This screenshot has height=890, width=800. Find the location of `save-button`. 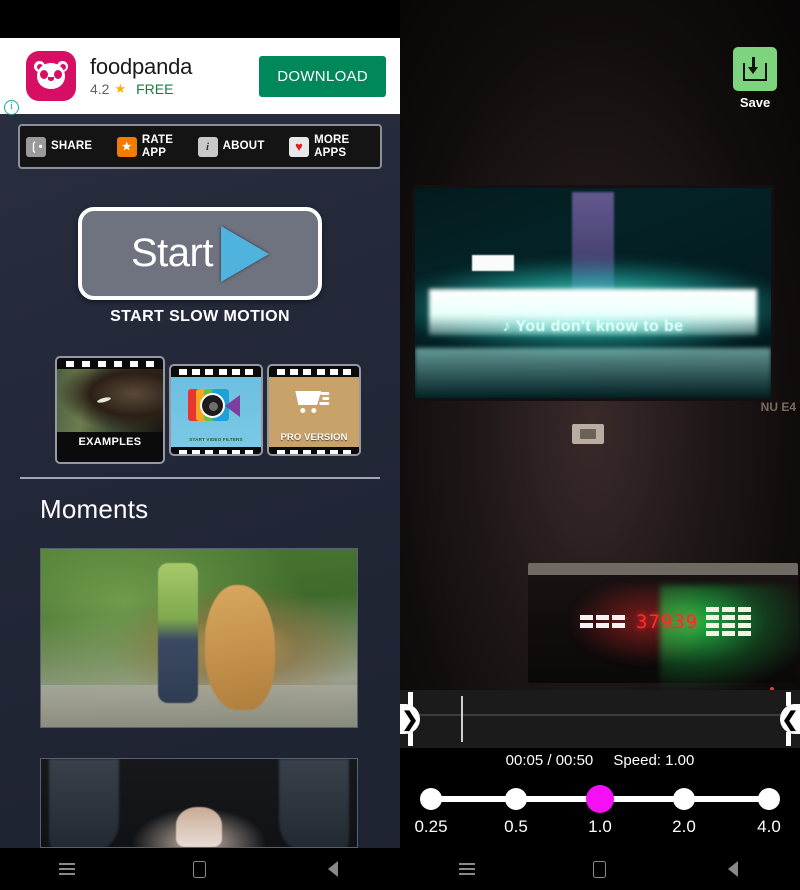

save-button is located at coordinates (755, 69).